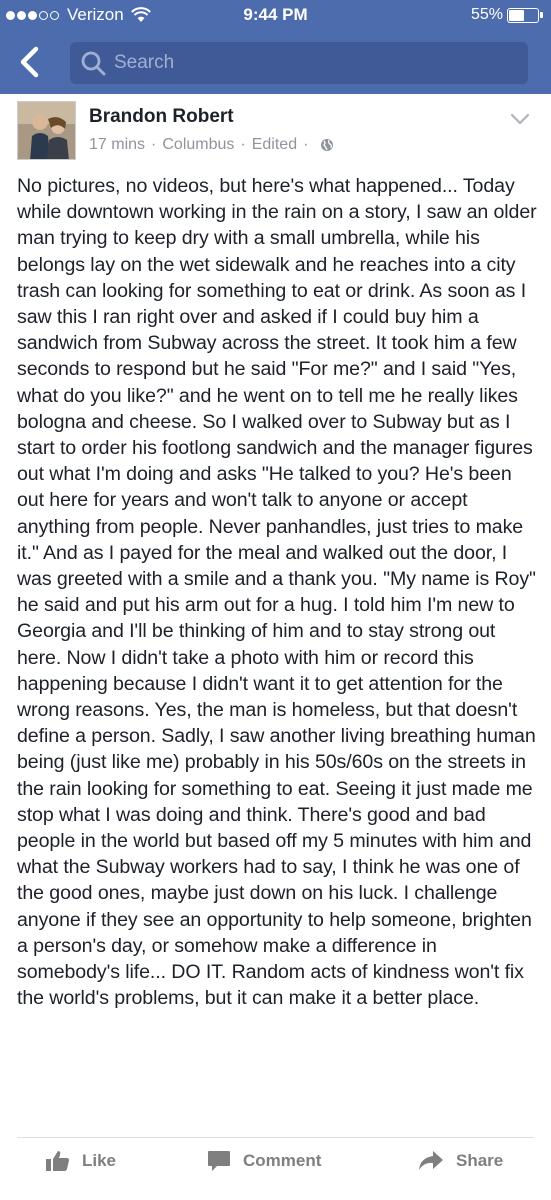  What do you see at coordinates (520, 119) in the screenshot?
I see `chevron-down-icon` at bounding box center [520, 119].